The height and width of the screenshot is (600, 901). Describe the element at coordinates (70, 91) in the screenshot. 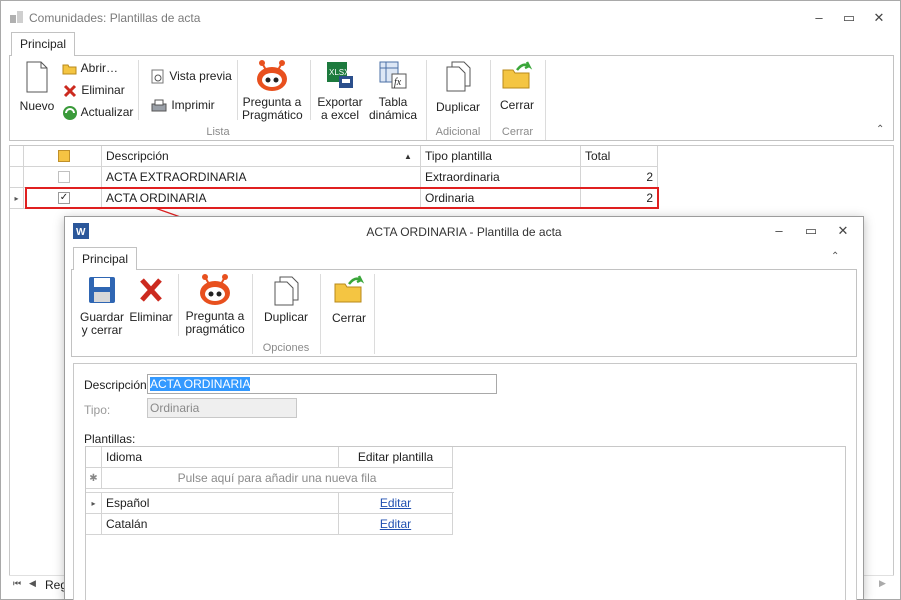

I see `delete-x-icon` at that location.